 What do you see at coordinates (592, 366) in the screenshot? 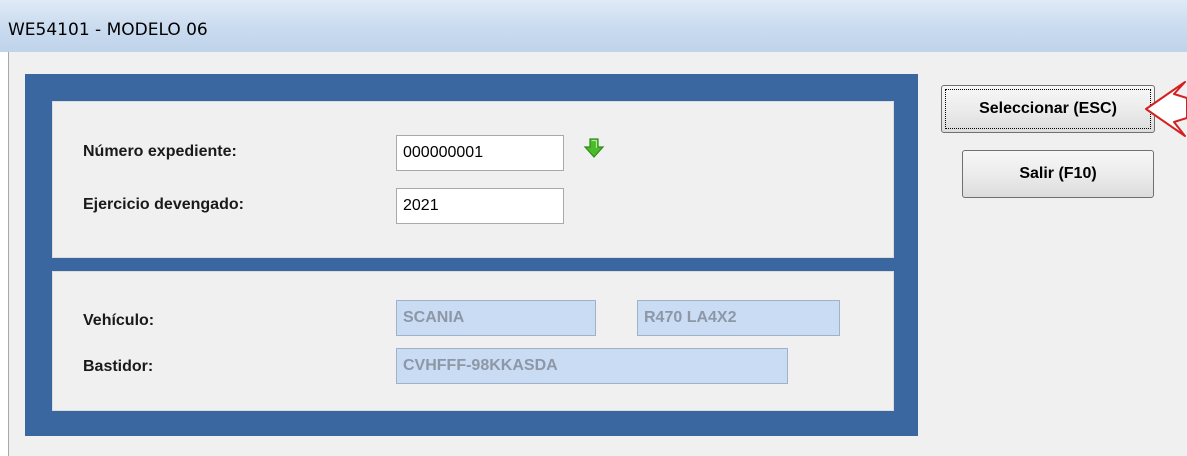
I see `bastidor-field: CVHFFF-98KKASDA` at bounding box center [592, 366].